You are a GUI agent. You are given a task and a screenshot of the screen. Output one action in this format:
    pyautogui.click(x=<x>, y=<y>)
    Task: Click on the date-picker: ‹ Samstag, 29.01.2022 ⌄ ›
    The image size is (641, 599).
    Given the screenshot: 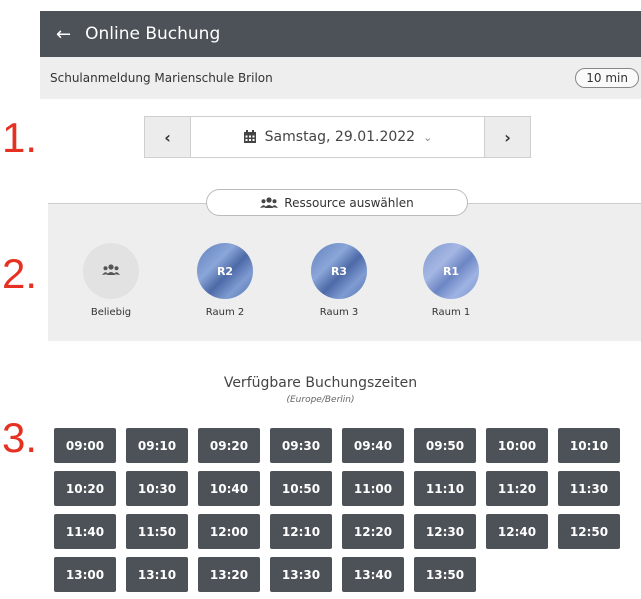 What is the action you would take?
    pyautogui.click(x=337, y=137)
    